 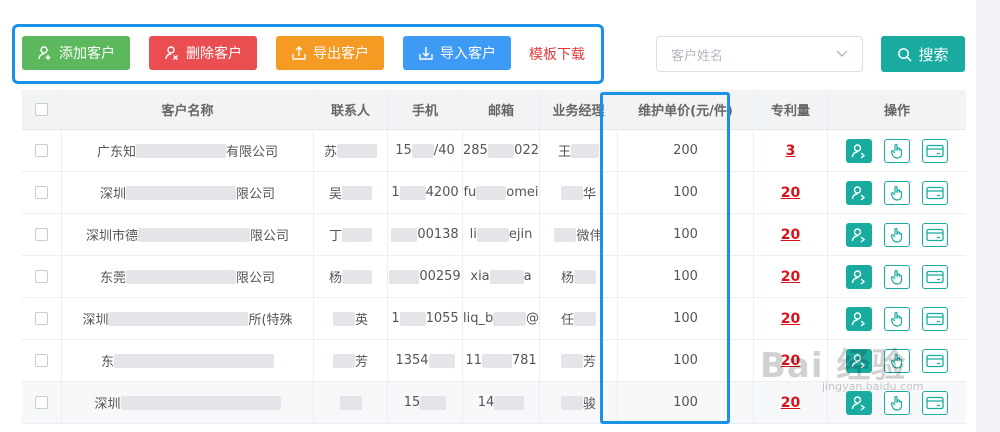 What do you see at coordinates (438, 234) in the screenshot?
I see `phone-end: 00138` at bounding box center [438, 234].